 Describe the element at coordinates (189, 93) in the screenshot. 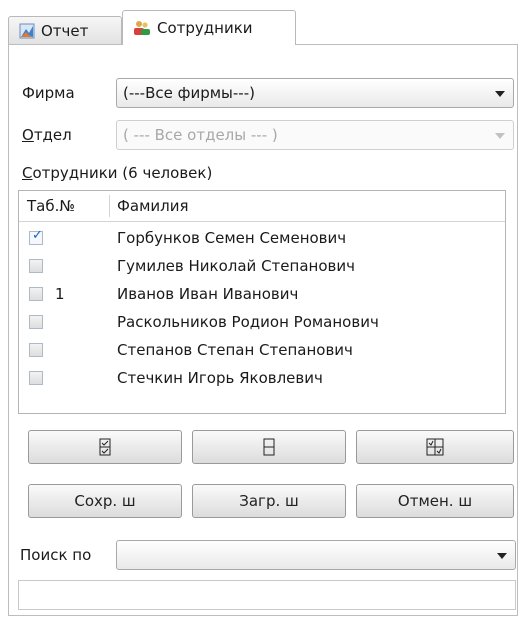

I see `firm-select-value: (---Все фирмы---)` at that location.